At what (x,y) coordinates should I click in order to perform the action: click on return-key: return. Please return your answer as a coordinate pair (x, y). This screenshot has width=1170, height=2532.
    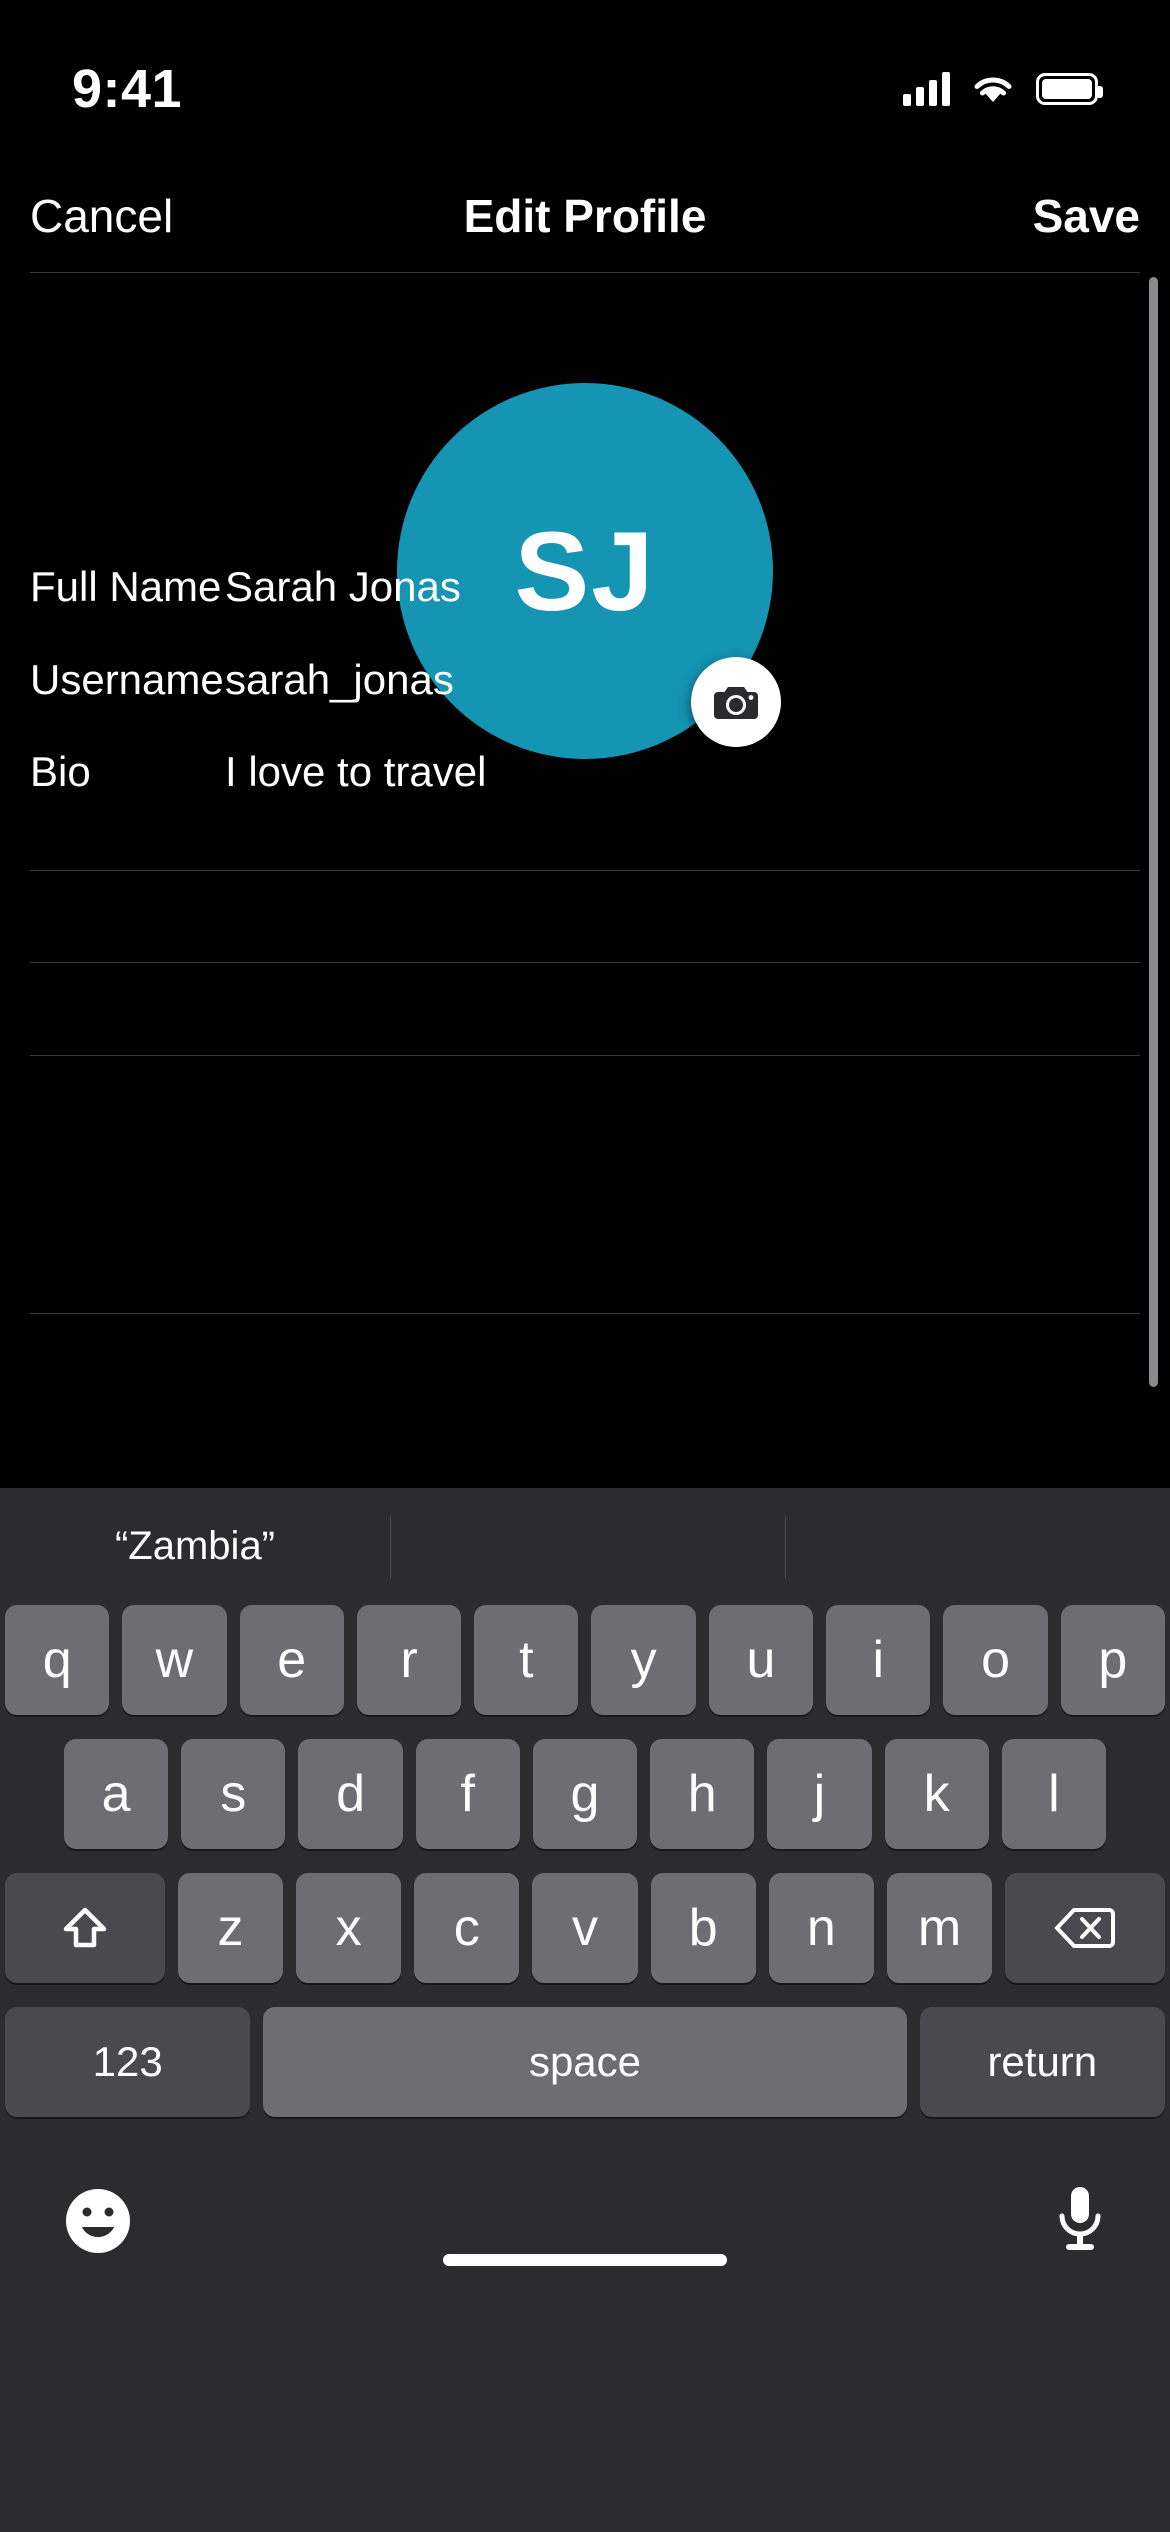
    Looking at the image, I should click on (1042, 2062).